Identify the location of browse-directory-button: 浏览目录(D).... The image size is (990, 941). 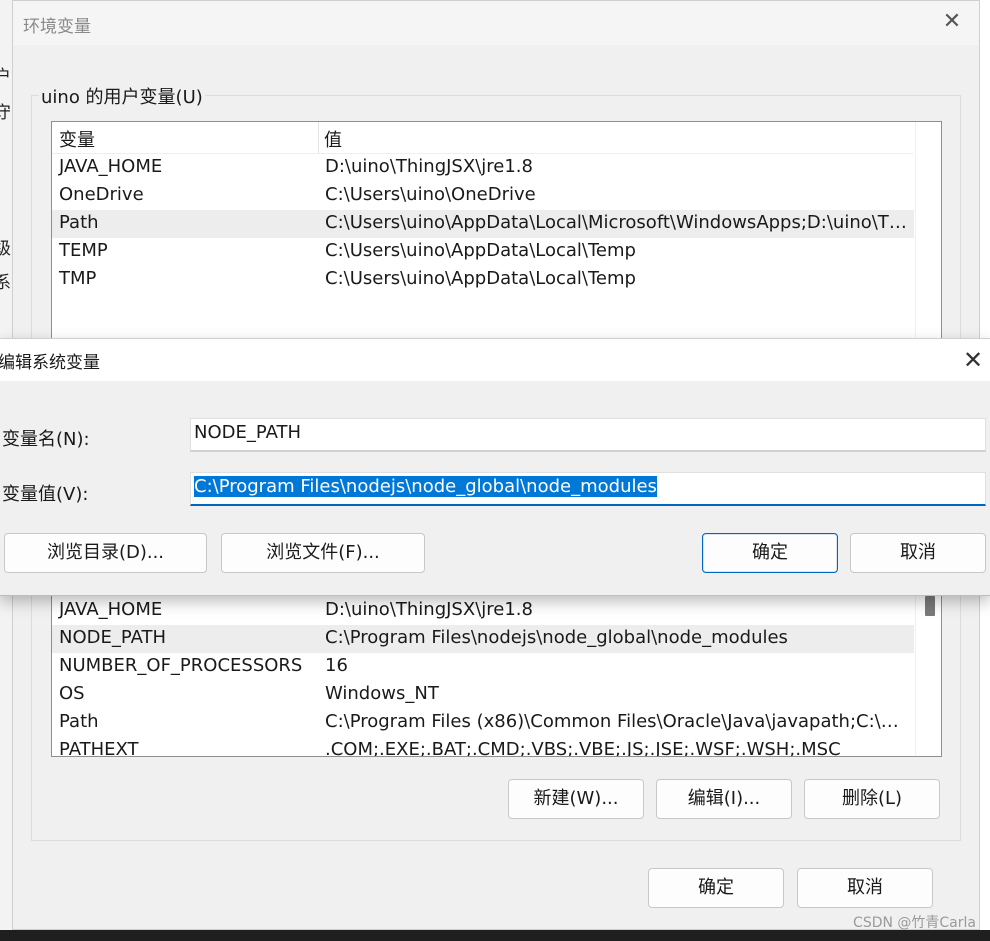
(105, 553).